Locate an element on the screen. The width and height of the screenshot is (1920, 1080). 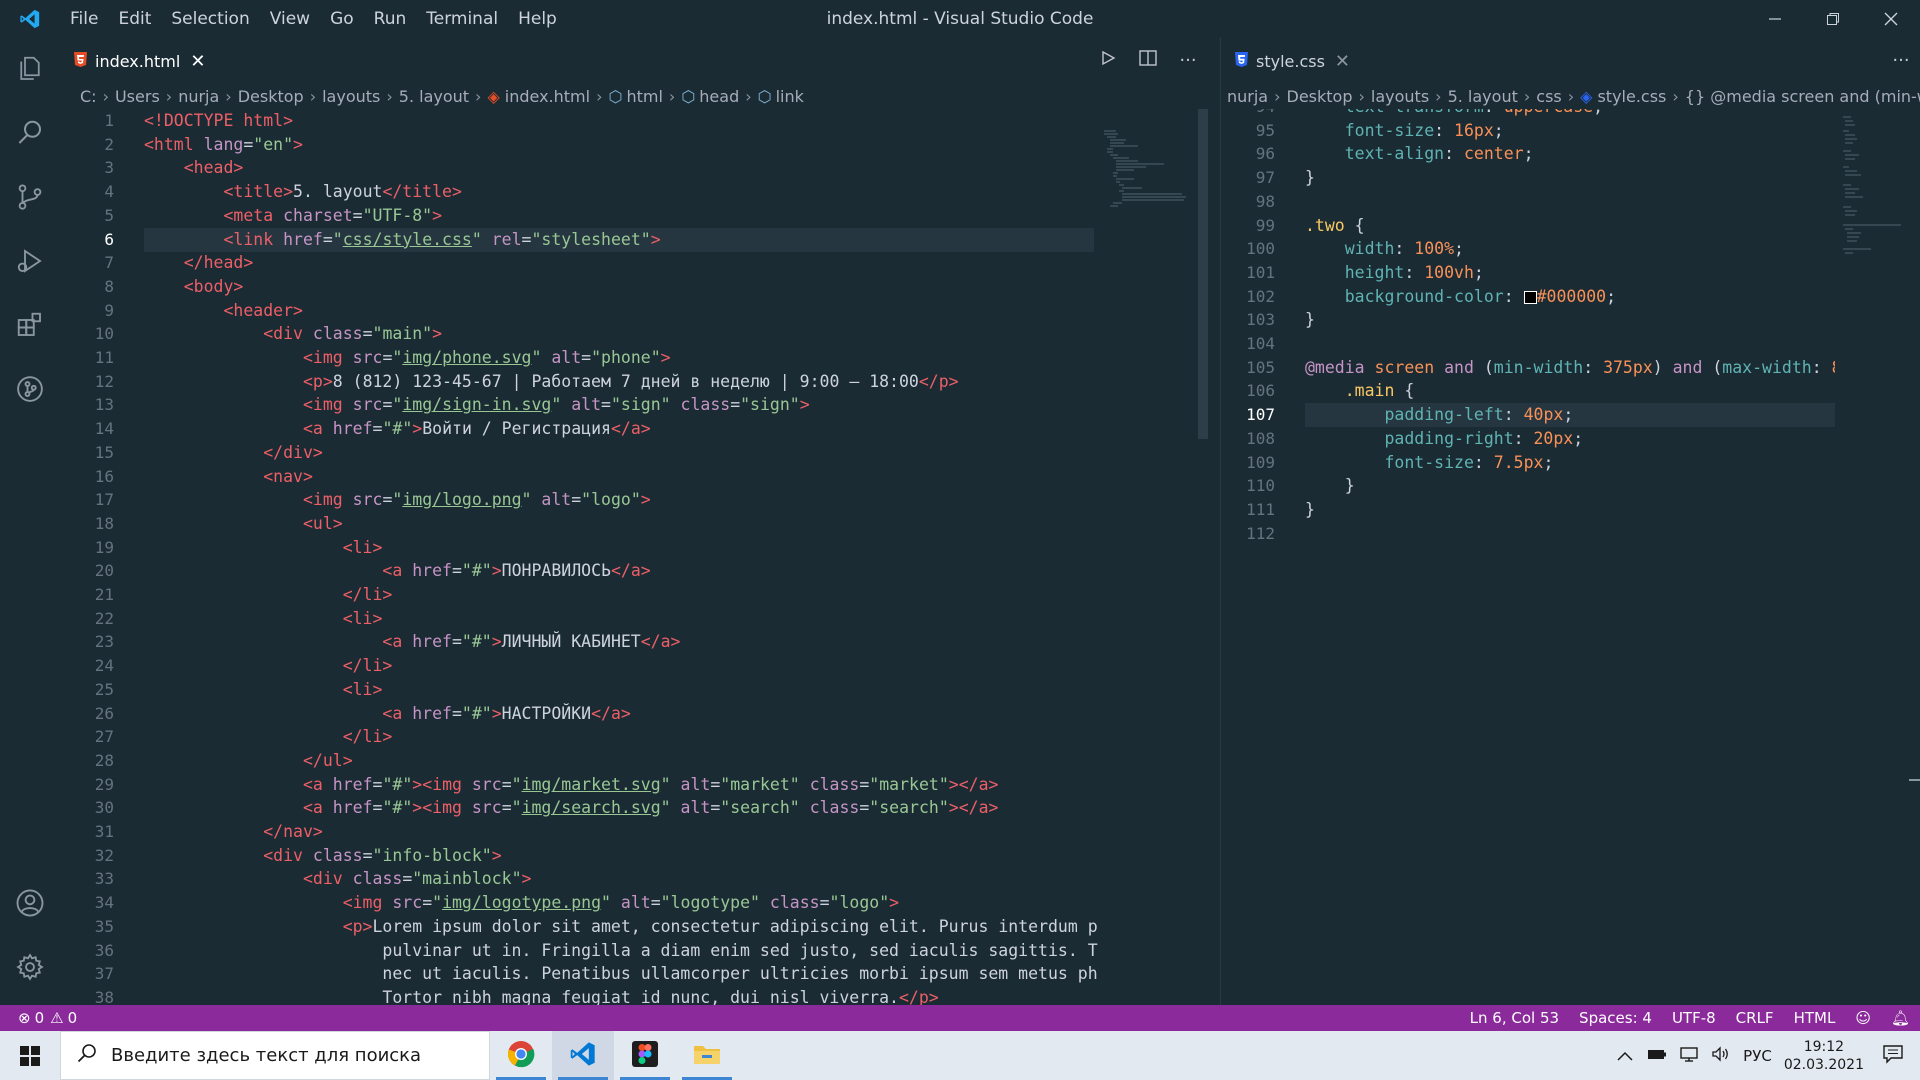
feedback-icon: ☺ is located at coordinates (1863, 1018).